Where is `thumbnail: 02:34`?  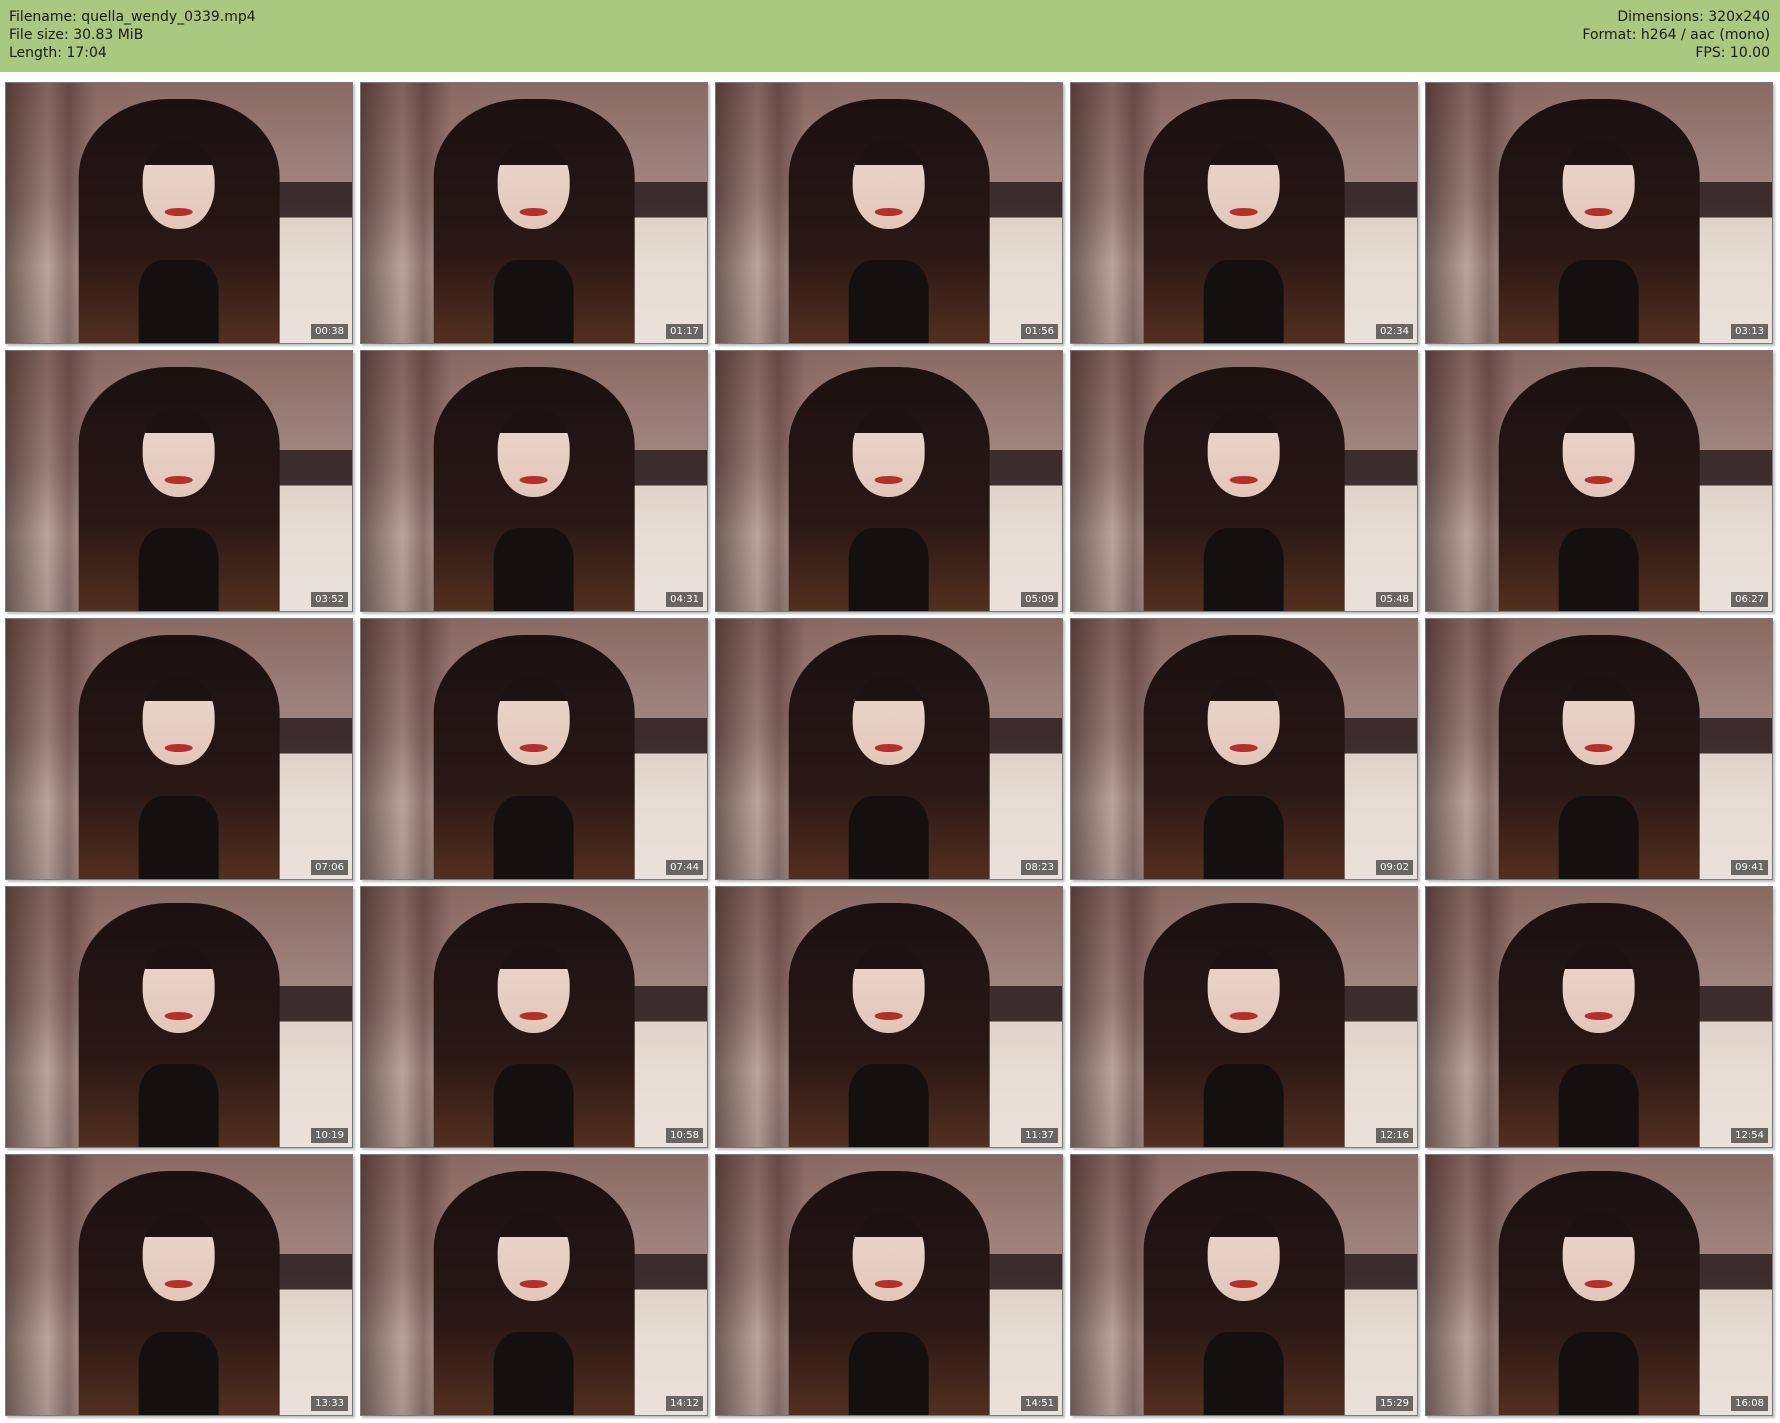 thumbnail: 02:34 is located at coordinates (1244, 213).